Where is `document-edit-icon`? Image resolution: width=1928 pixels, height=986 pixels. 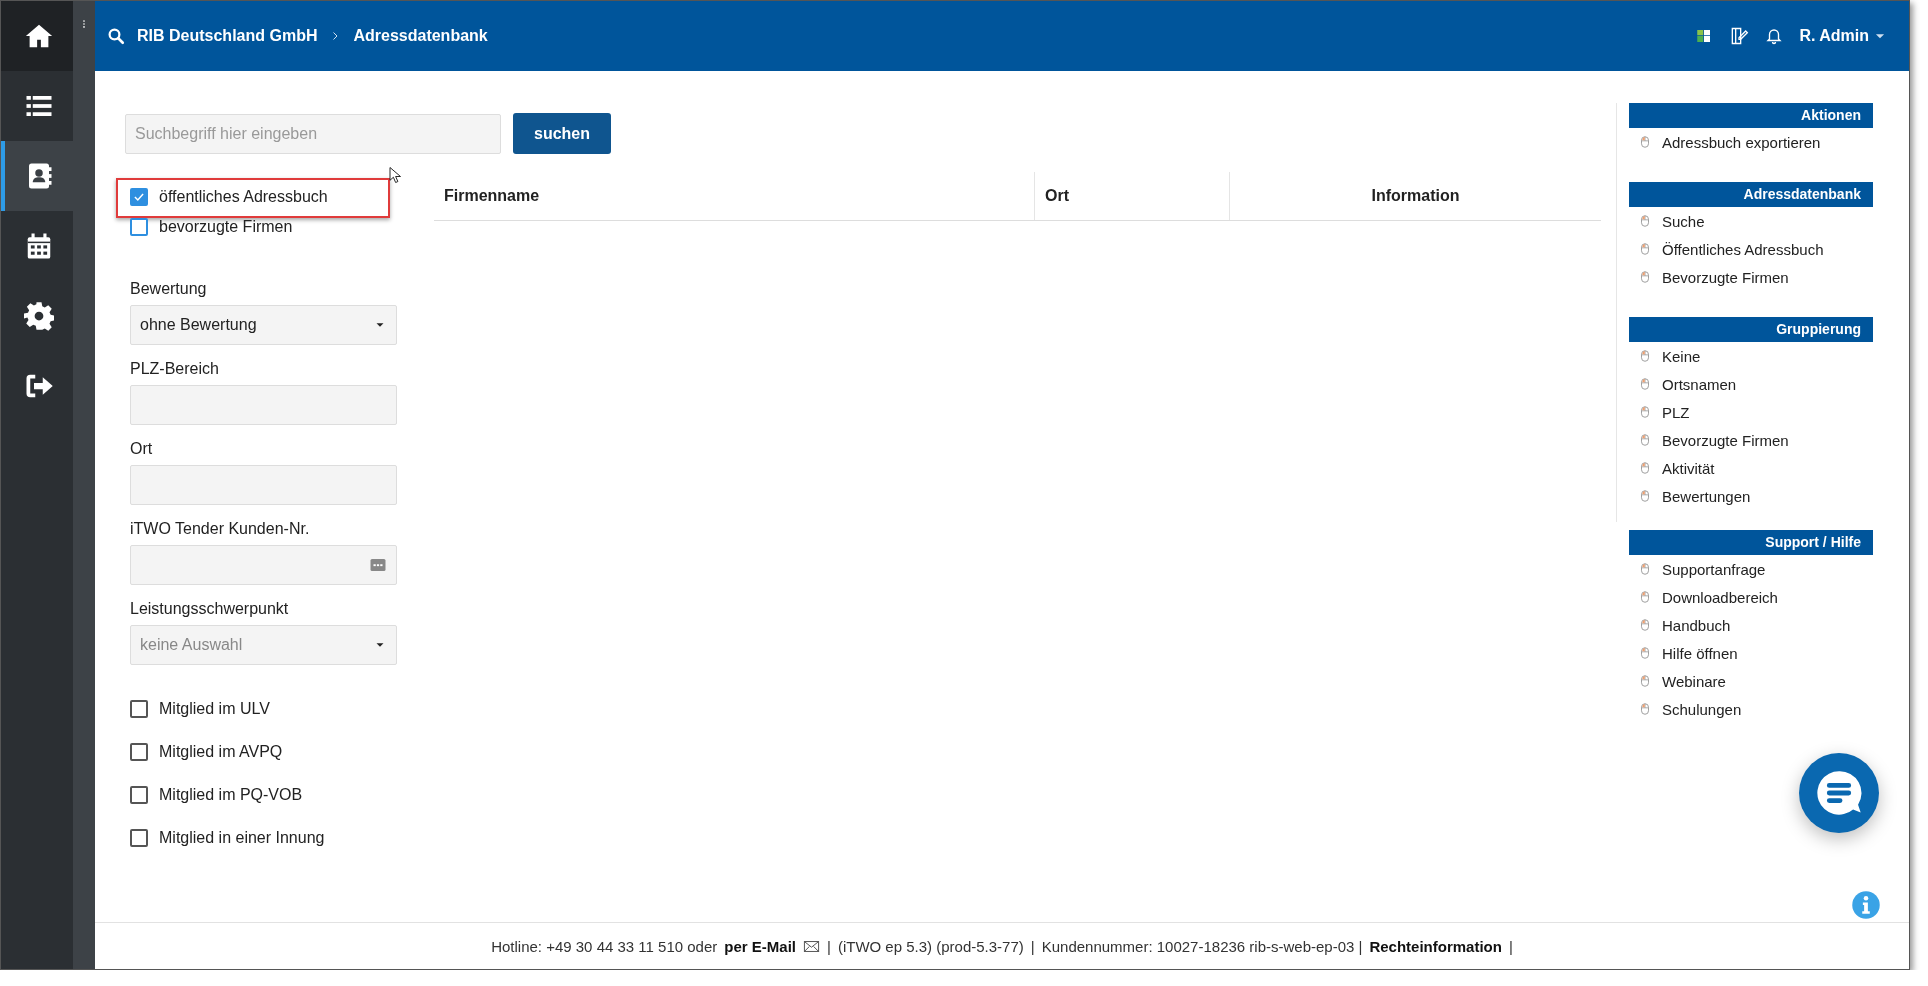 document-edit-icon is located at coordinates (1739, 36).